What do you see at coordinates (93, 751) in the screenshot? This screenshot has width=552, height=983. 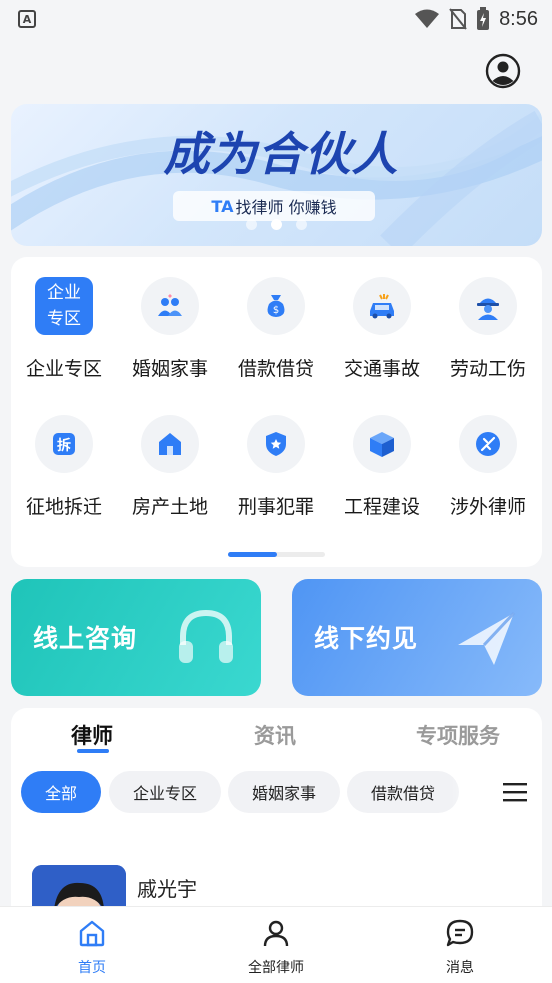 I see `tab-active-indicator` at bounding box center [93, 751].